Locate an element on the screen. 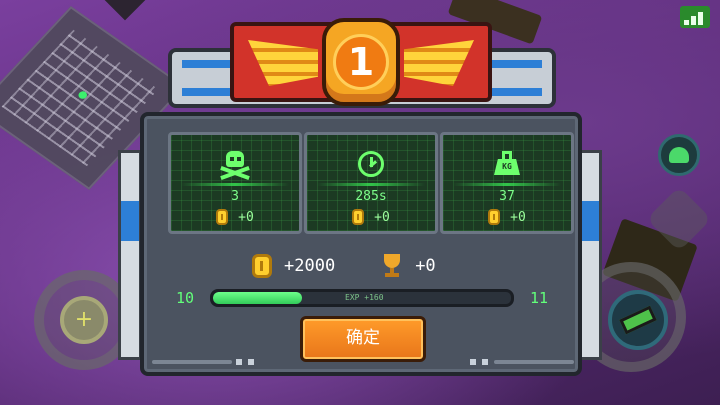  wing-right-icon is located at coordinates (439, 63).